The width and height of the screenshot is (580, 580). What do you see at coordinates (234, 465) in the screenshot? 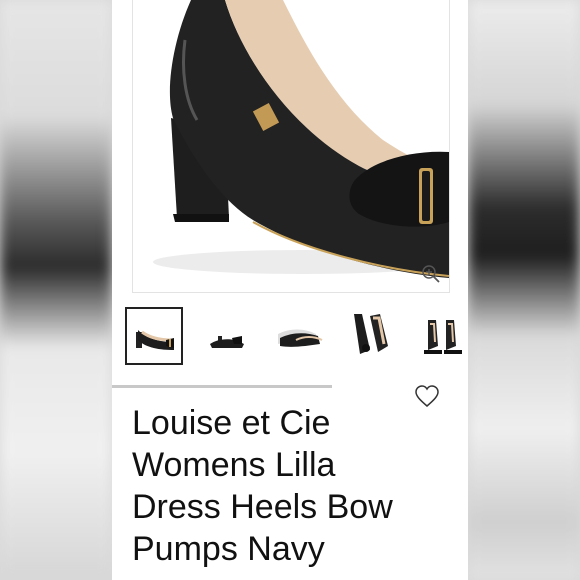
I see `product-title-line-2: Womens Lilla` at bounding box center [234, 465].